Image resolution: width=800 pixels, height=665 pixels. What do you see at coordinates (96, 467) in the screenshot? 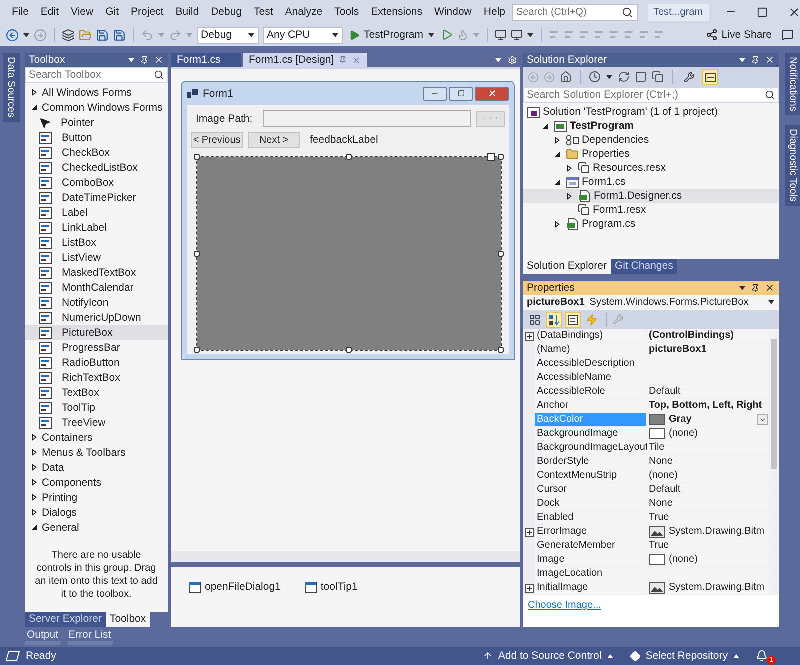
I see `toolbox-group: Data` at bounding box center [96, 467].